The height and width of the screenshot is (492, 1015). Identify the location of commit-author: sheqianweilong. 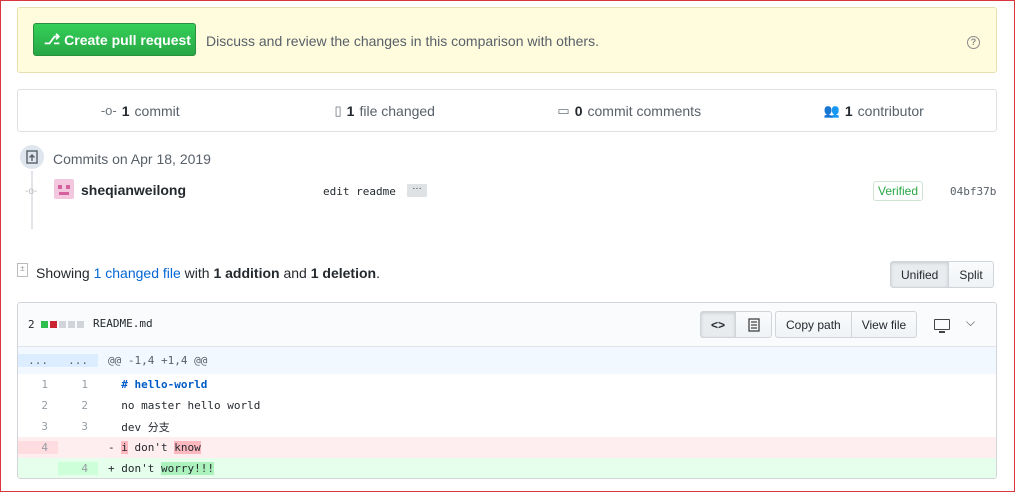
(133, 190).